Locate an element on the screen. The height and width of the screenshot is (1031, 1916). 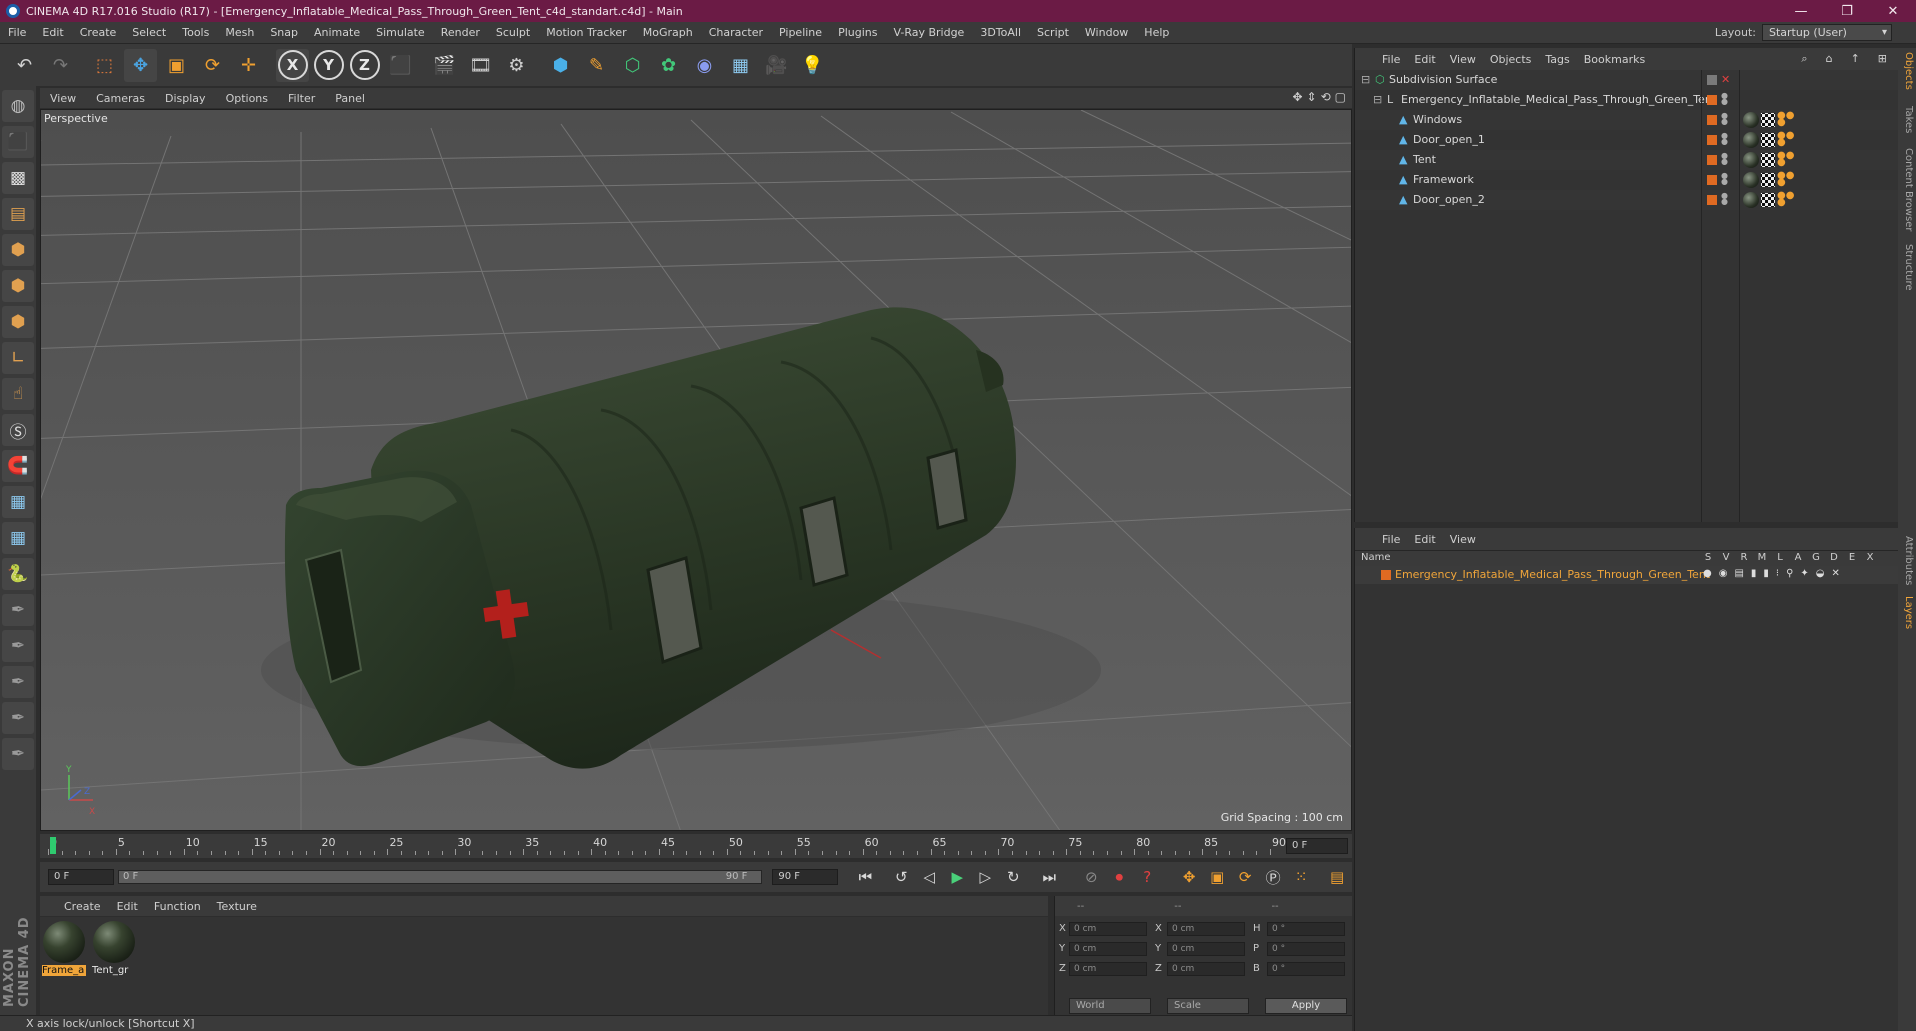
object-row-windows: ▲ Windows ● ● ●● ● is located at coordinates (1627, 120).